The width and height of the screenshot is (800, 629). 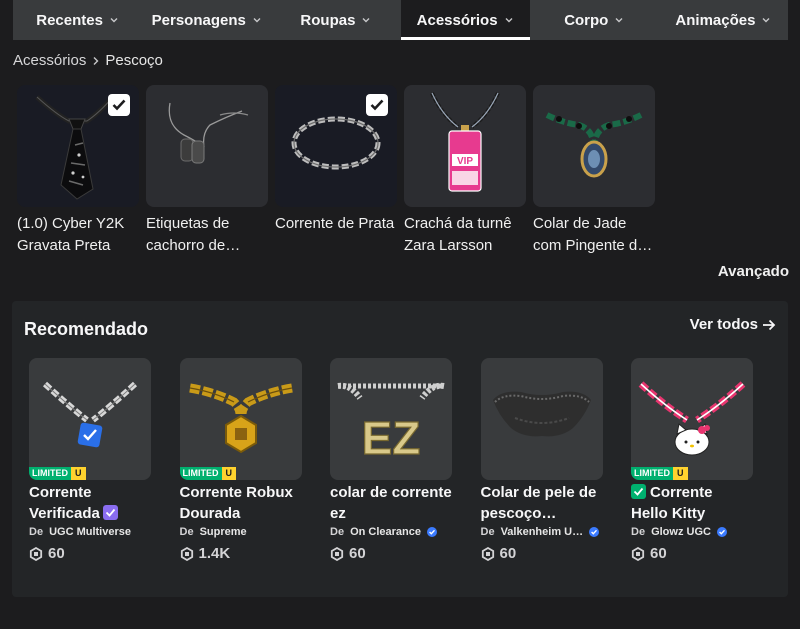 I want to click on creator-line: De On Clearance, so click(x=391, y=532).